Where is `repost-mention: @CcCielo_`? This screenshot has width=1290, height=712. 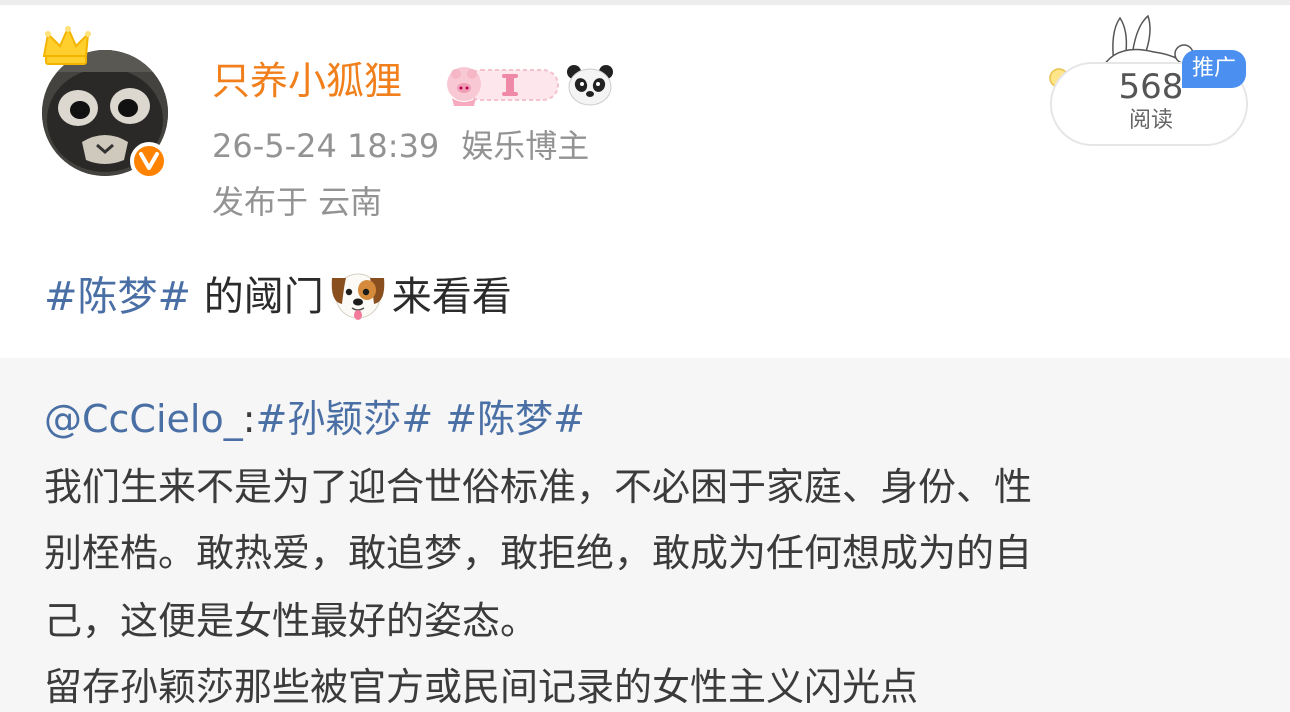 repost-mention: @CcCielo_ is located at coordinates (143, 419).